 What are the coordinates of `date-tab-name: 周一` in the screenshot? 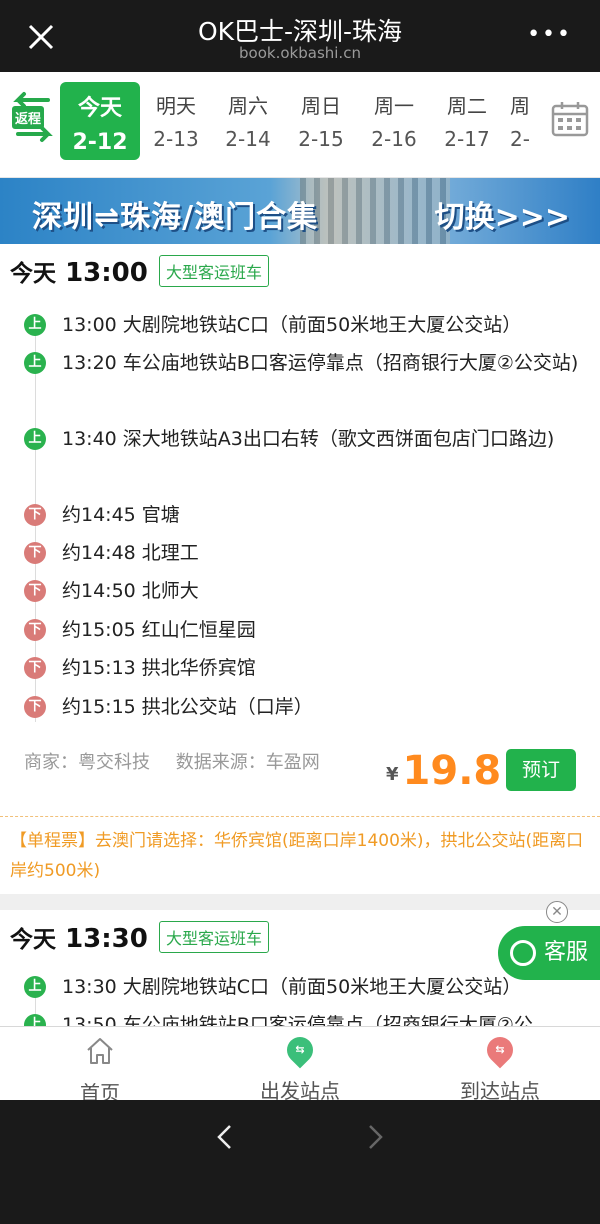 It's located at (394, 106).